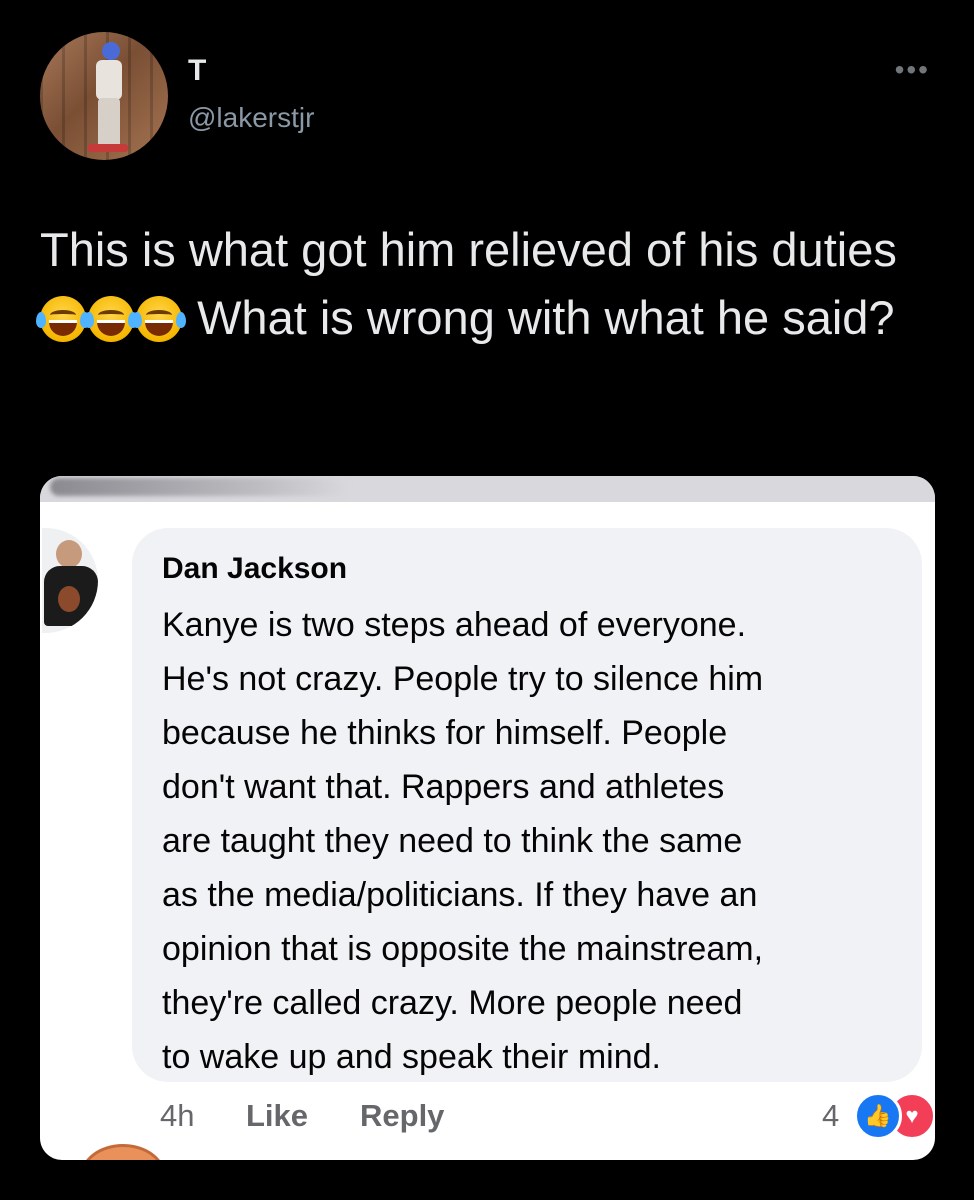 The height and width of the screenshot is (1200, 974). I want to click on blurred-text, so click(200, 487).